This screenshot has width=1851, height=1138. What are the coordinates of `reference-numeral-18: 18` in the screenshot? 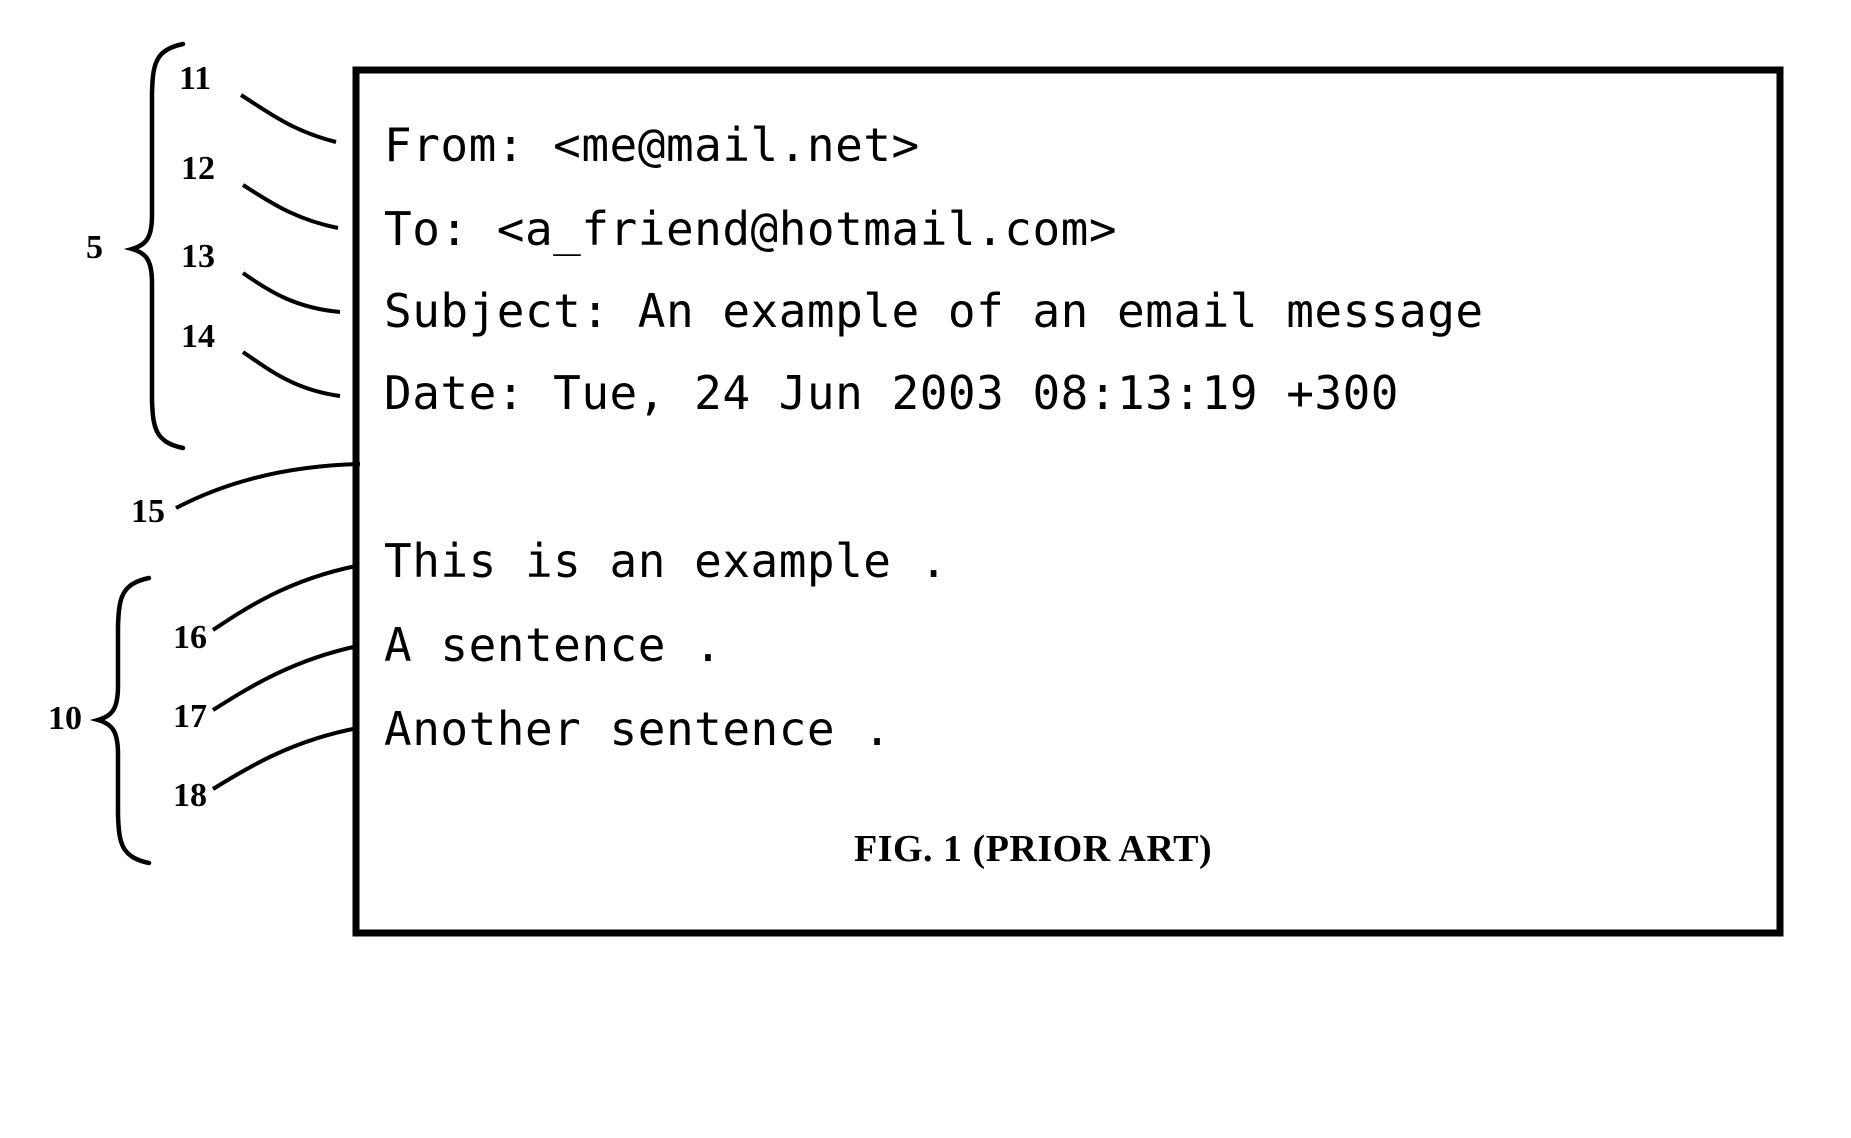 It's located at (190, 795).